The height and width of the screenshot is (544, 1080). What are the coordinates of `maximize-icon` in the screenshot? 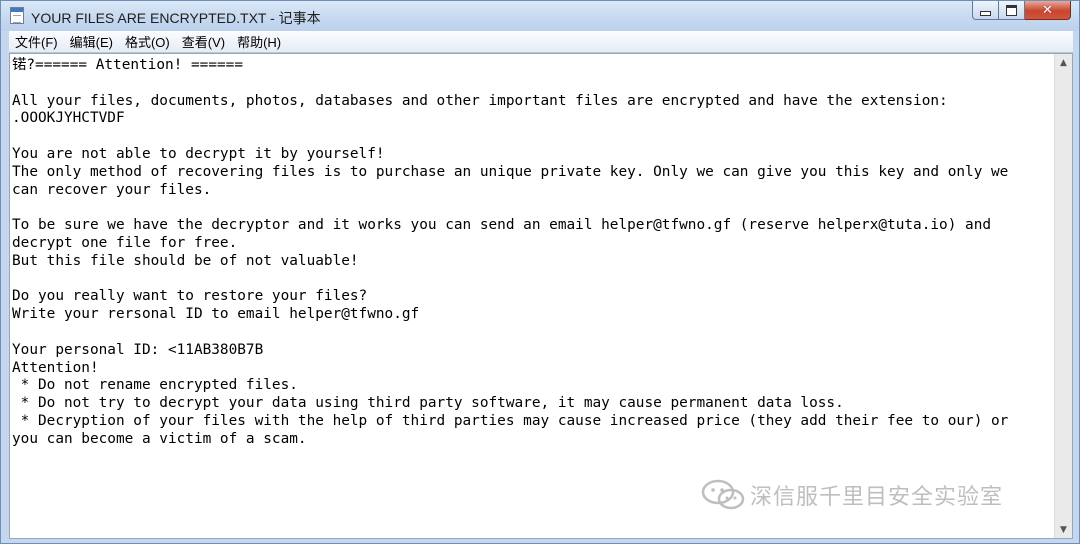 It's located at (1011, 10).